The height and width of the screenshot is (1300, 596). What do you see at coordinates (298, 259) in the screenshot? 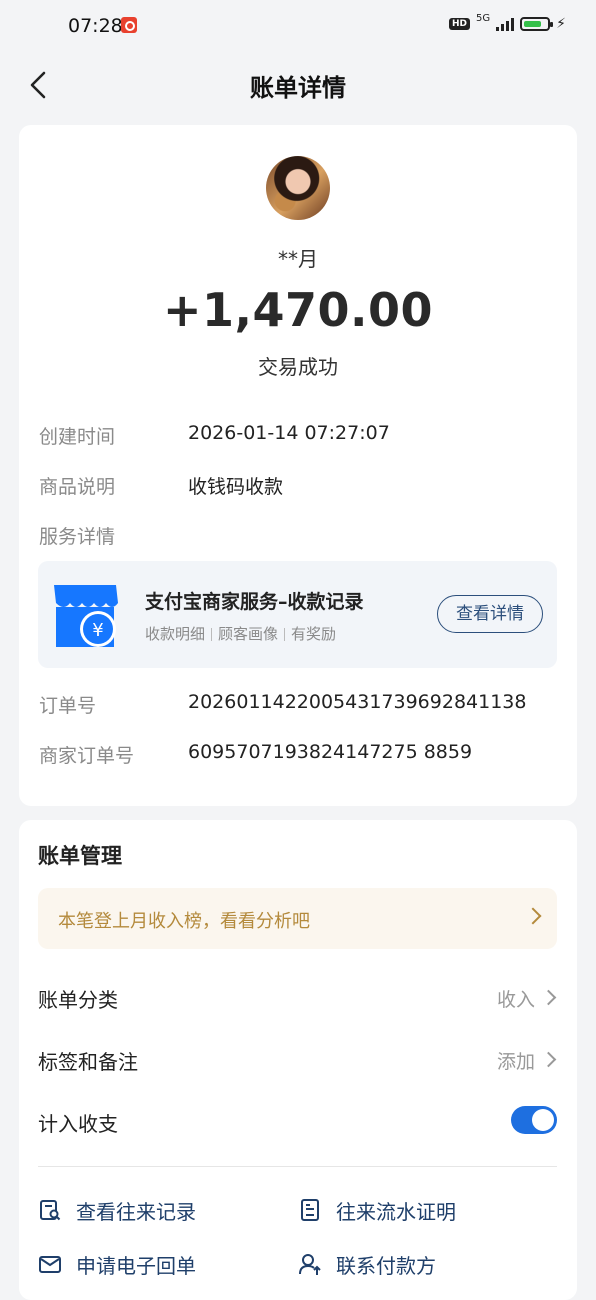
I see `payer-name: **月` at bounding box center [298, 259].